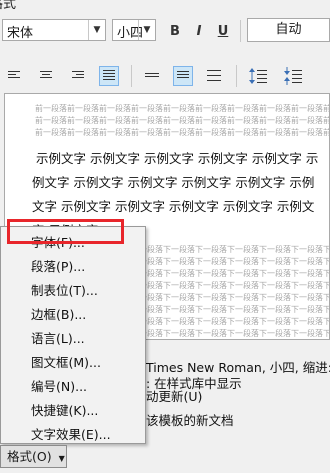 This screenshot has width=330, height=473. I want to click on format-button: 格式(O) ▼, so click(33, 456).